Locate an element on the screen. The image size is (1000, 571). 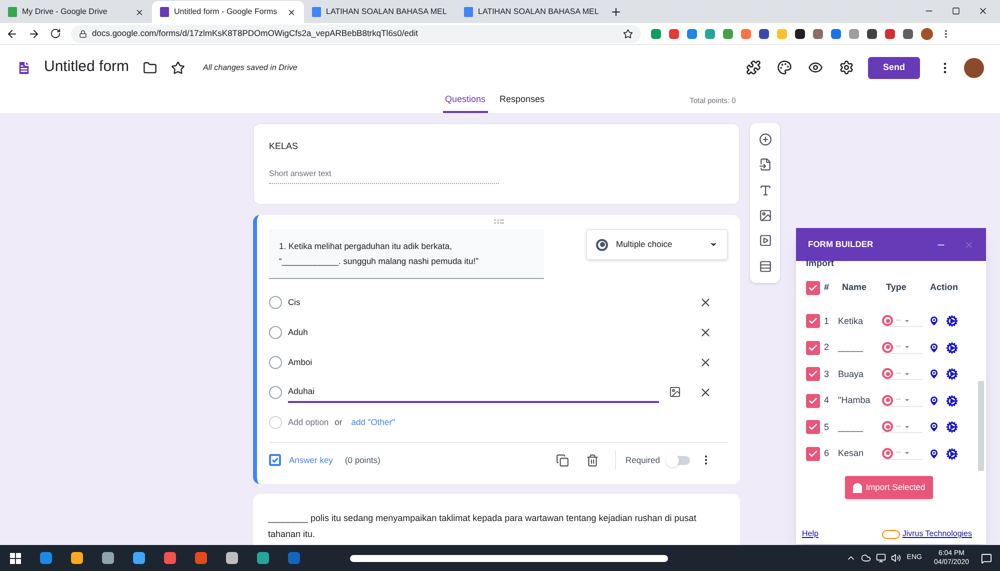
preview-icon is located at coordinates (815, 67).